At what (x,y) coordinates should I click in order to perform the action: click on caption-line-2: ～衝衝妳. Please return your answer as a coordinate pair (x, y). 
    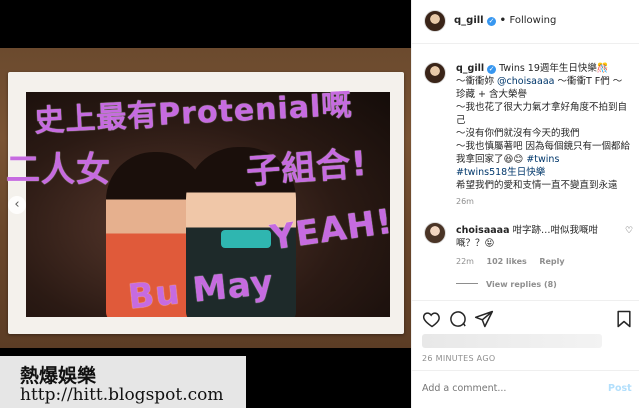
    Looking at the image, I should click on (477, 81).